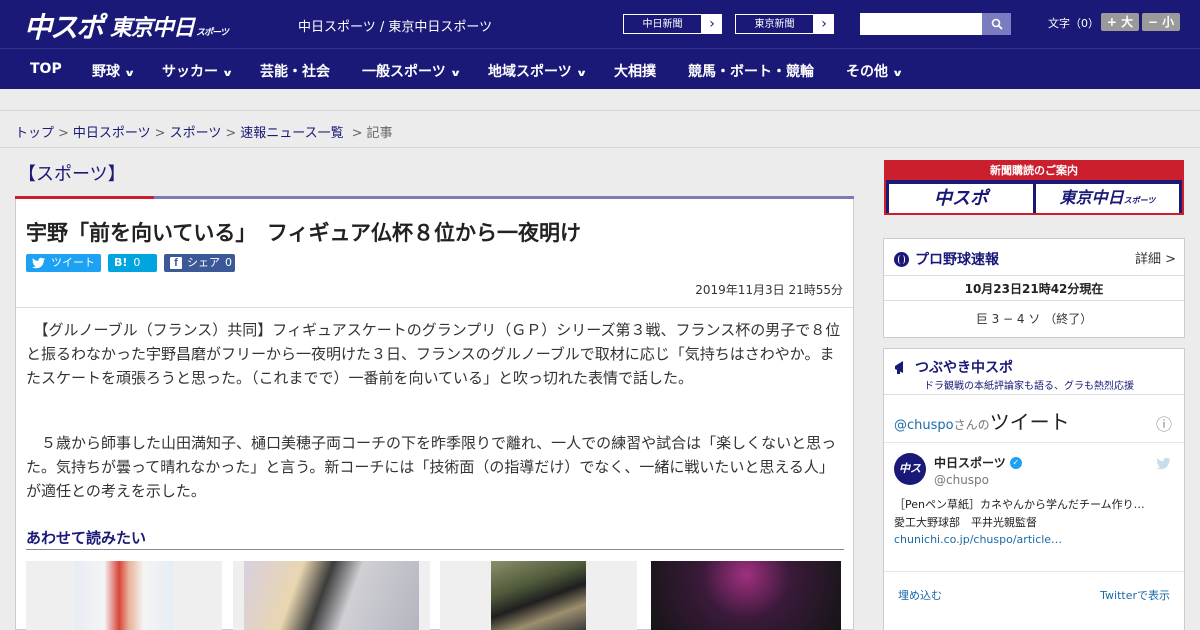 The width and height of the screenshot is (1200, 630). Describe the element at coordinates (961, 480) in the screenshot. I see `account-handle: @chuspo` at that location.